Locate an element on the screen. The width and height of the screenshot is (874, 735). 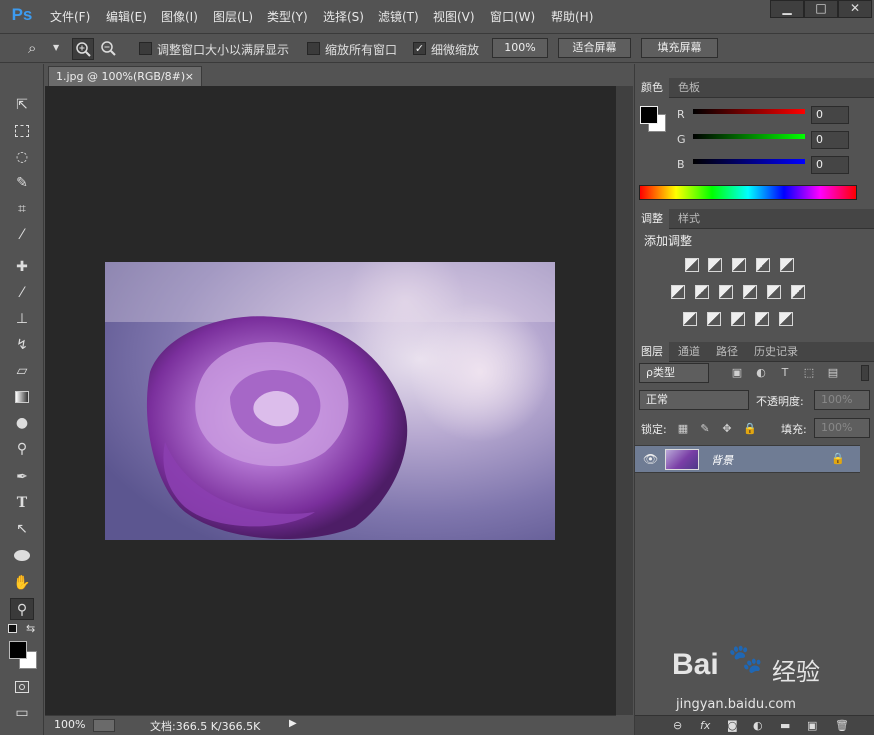
tab-channels: 通道 is located at coordinates (689, 352).